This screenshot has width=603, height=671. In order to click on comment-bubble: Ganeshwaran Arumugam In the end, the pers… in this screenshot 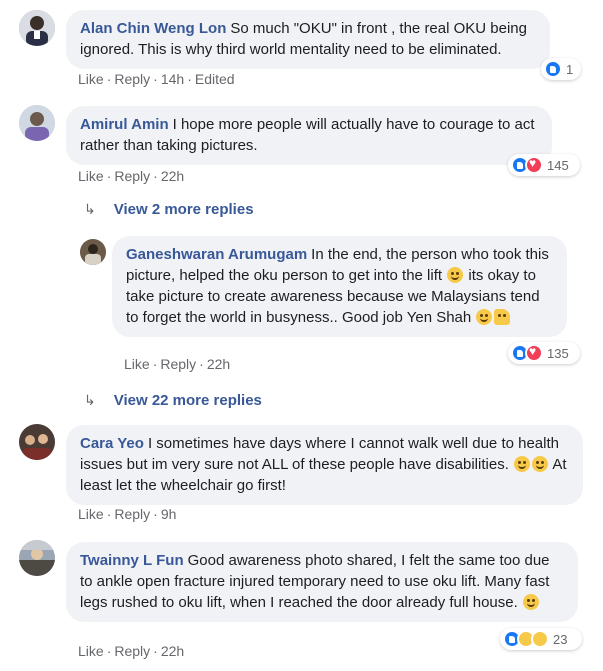, I will do `click(339, 286)`.